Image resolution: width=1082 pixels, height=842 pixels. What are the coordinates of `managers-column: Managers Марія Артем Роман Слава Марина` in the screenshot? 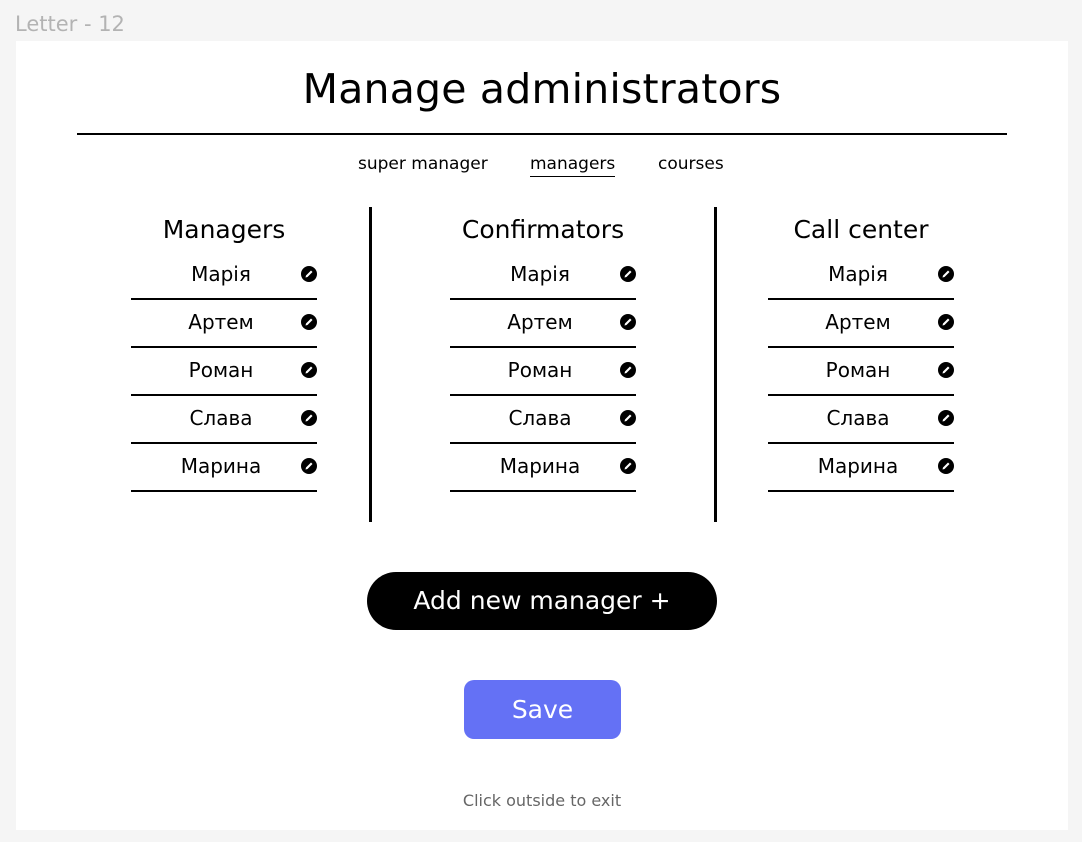 It's located at (224, 351).